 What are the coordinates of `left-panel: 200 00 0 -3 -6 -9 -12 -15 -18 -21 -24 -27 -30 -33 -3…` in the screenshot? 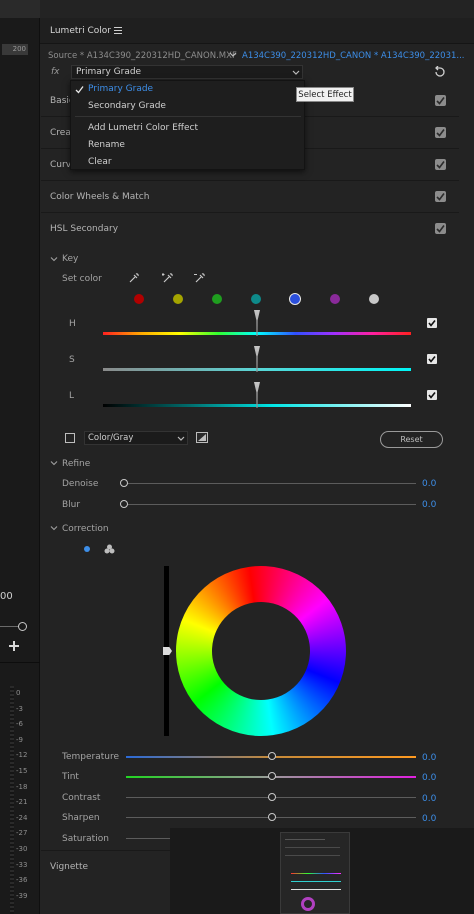 It's located at (20, 457).